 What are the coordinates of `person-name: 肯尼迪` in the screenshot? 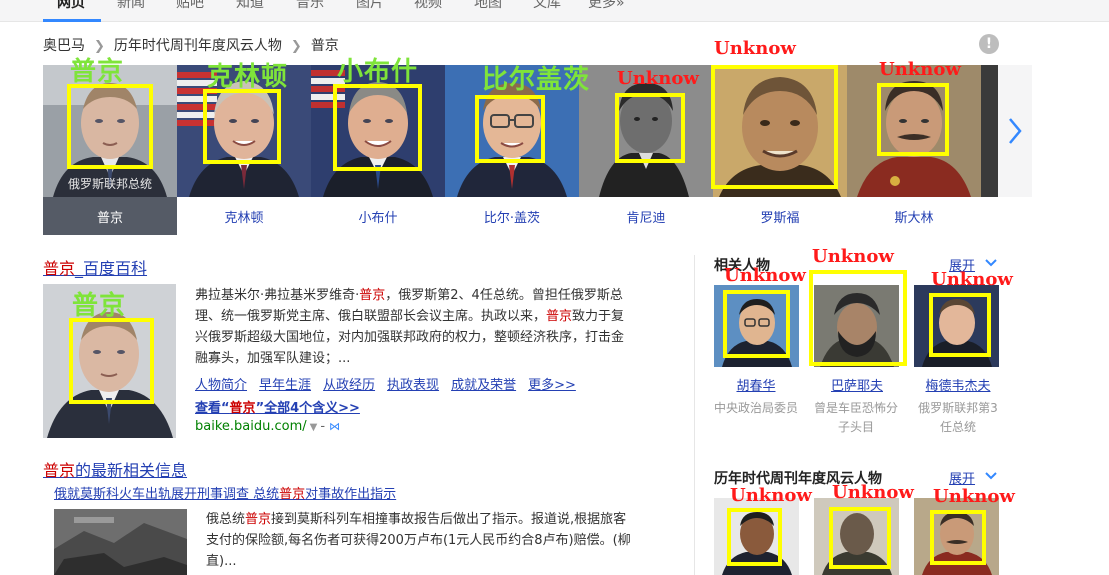 It's located at (646, 216).